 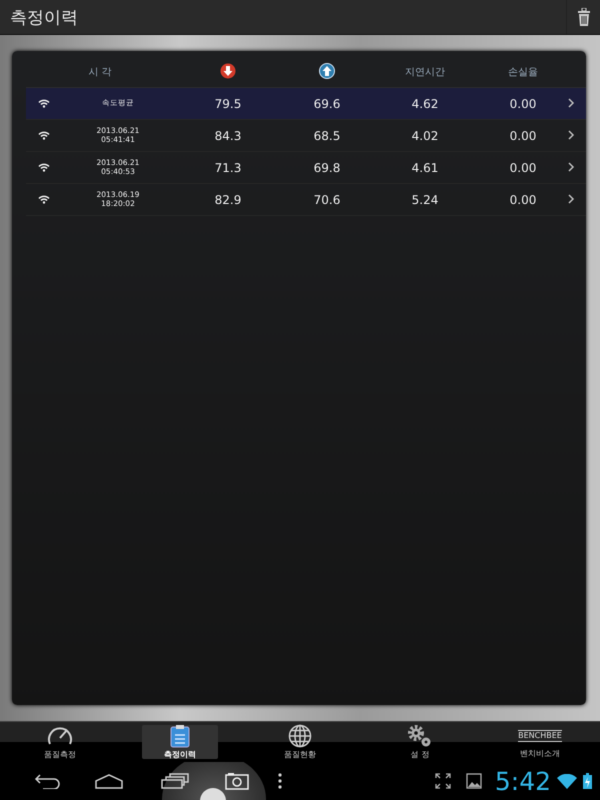 I want to click on wifi-signal-icon, so click(x=567, y=781).